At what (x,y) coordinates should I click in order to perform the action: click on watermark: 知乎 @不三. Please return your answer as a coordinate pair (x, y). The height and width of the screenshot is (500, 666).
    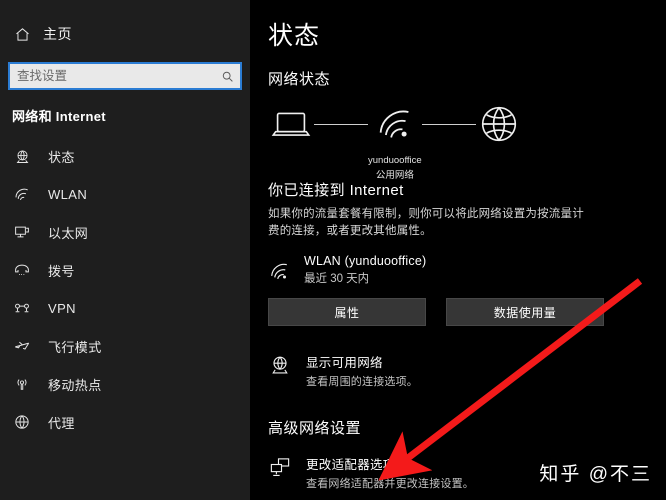
    Looking at the image, I should click on (595, 474).